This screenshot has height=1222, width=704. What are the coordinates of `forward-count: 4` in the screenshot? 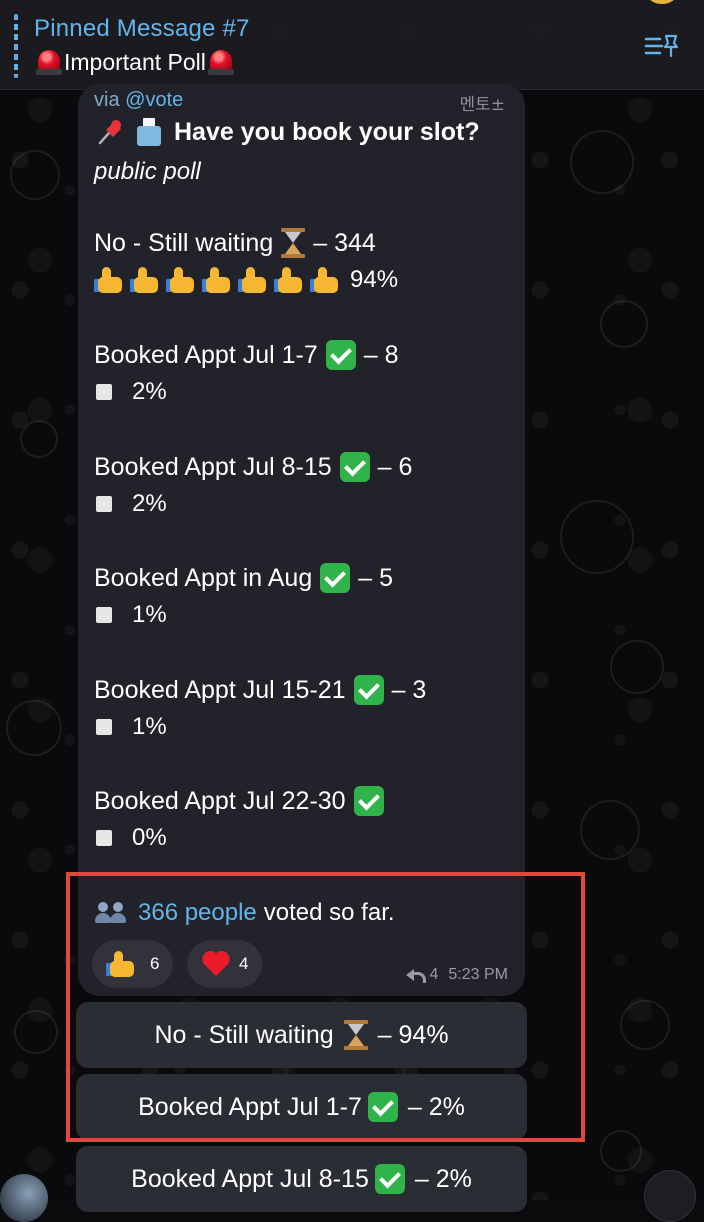 It's located at (434, 974).